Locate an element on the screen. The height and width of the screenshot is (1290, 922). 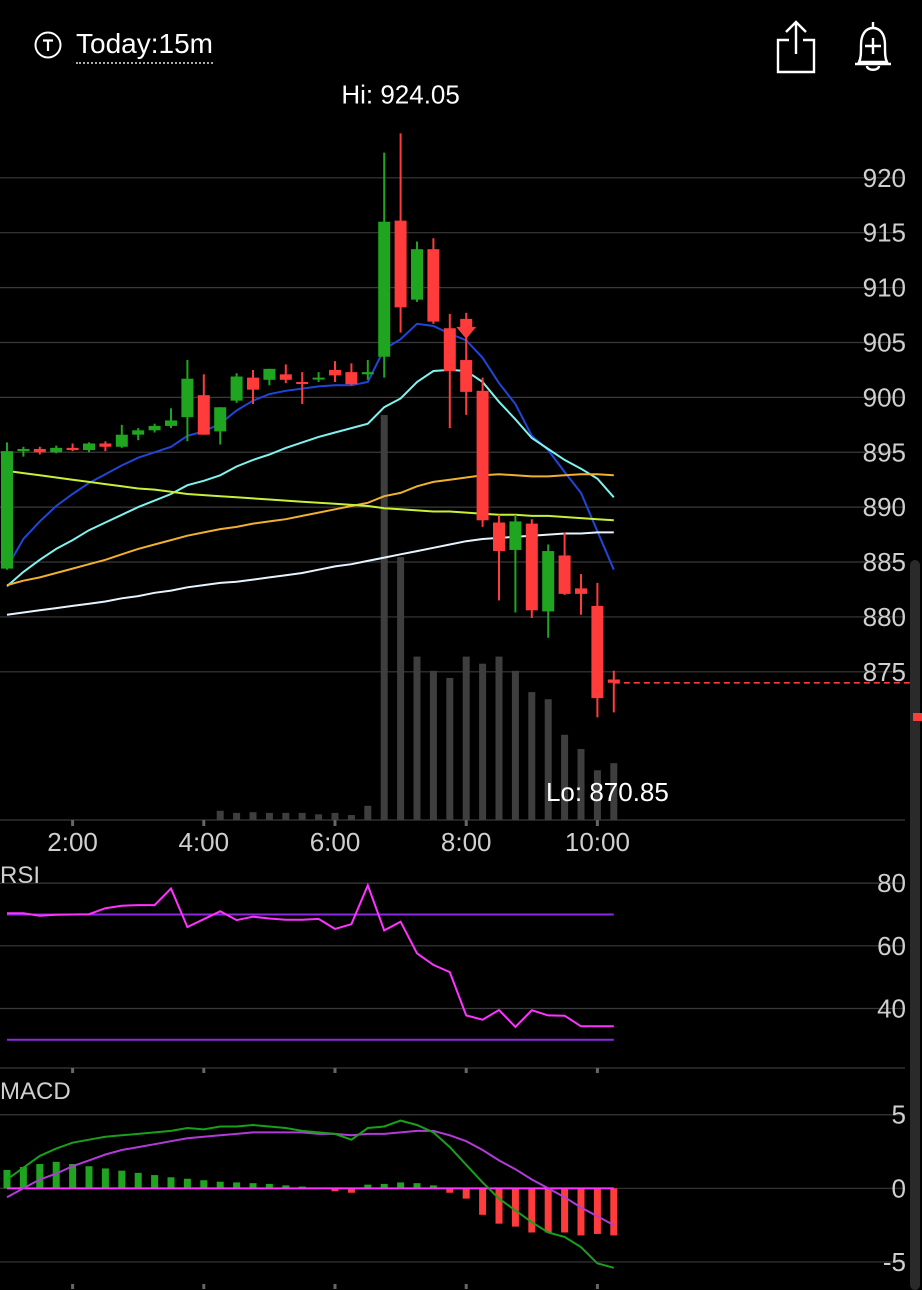
rsi-tick-label: 60 is located at coordinates (891, 946).